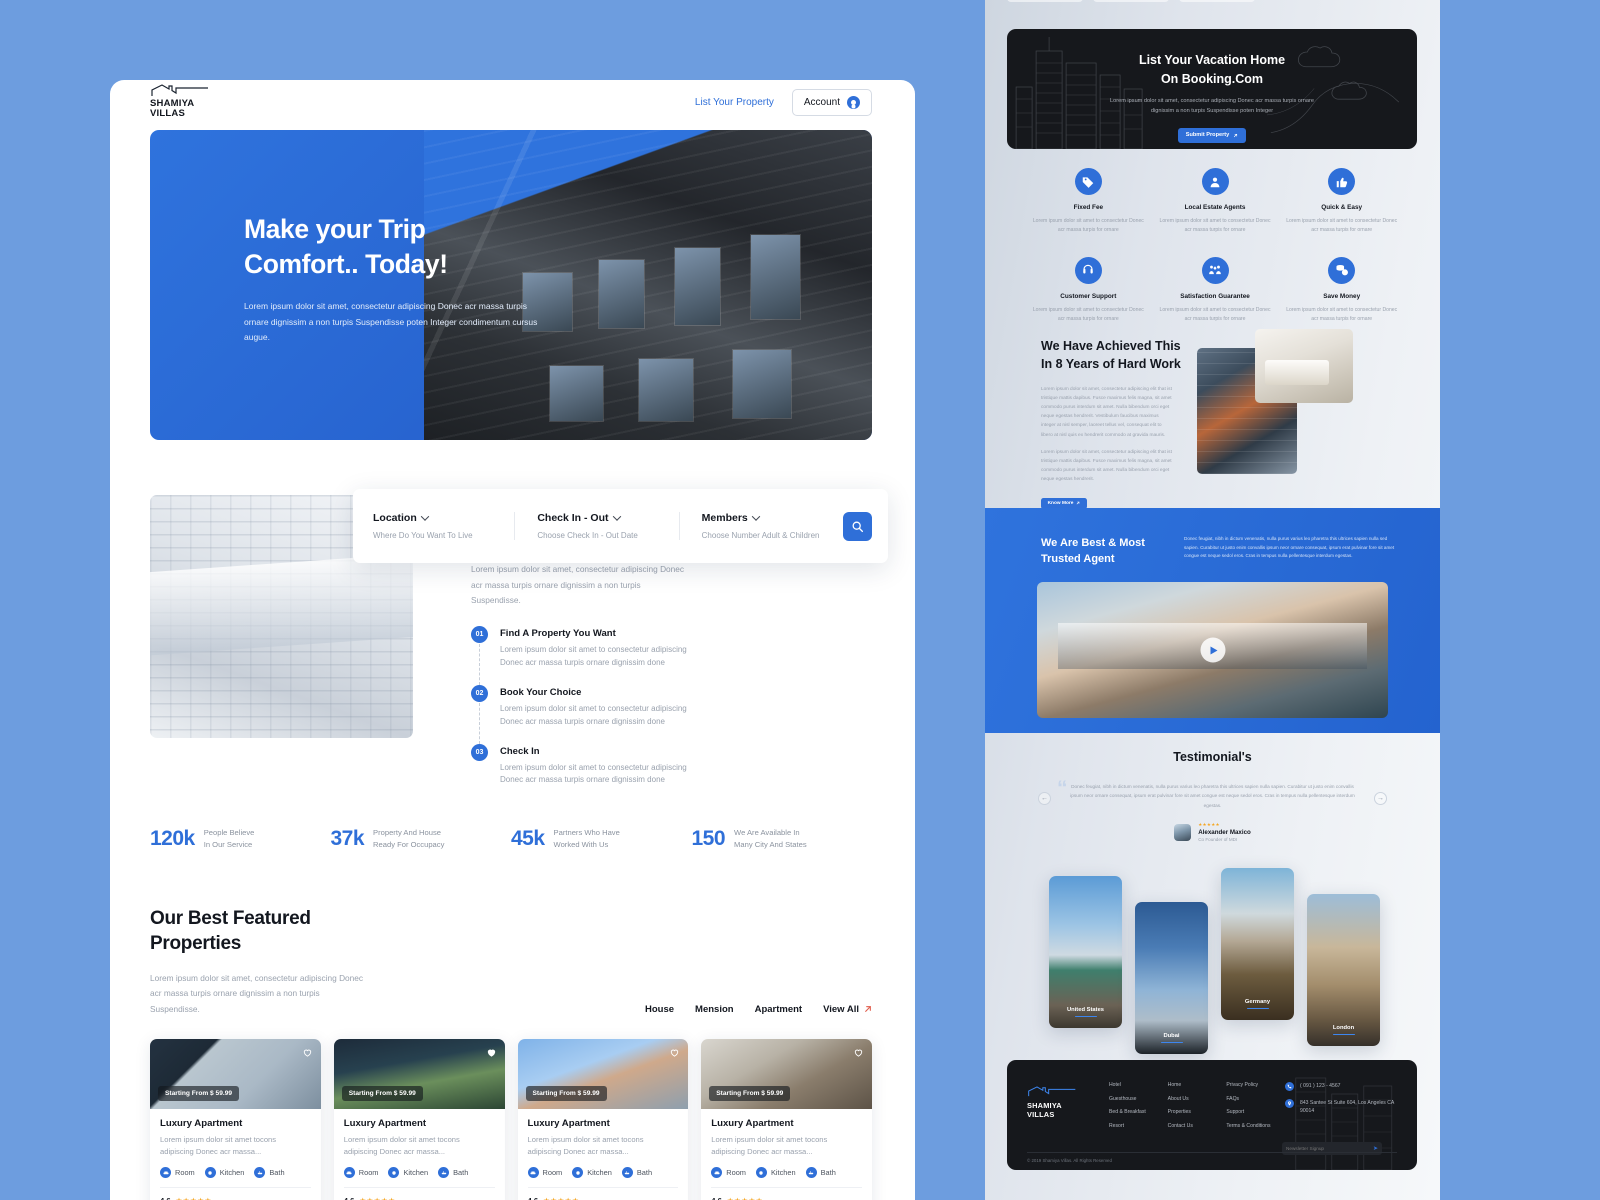 The width and height of the screenshot is (1600, 1200). Describe the element at coordinates (443, 526) in the screenshot. I see `search-field-location: Location Where Do You Want To Live` at that location.